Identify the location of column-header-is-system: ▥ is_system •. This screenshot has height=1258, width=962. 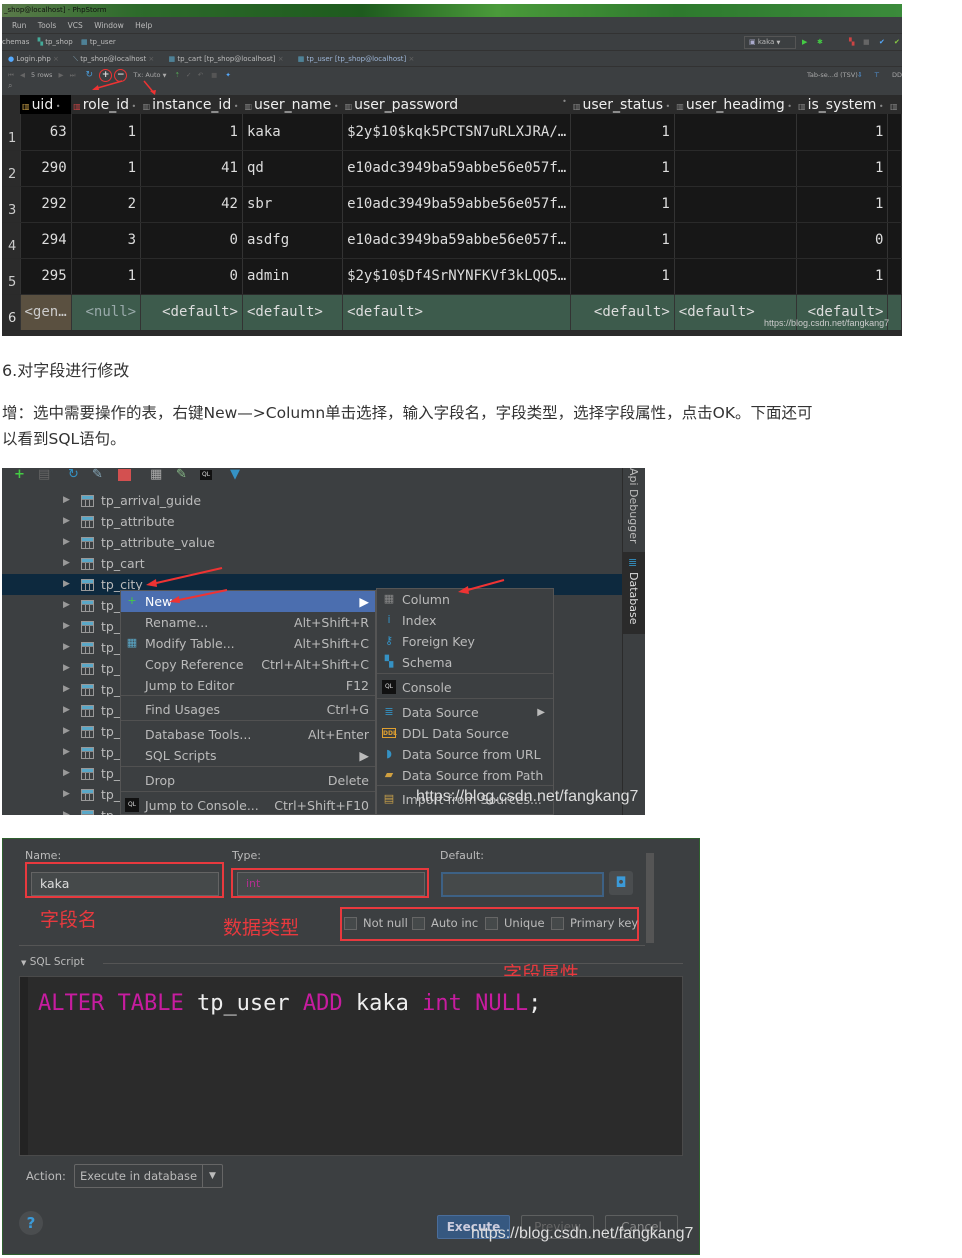
(842, 104).